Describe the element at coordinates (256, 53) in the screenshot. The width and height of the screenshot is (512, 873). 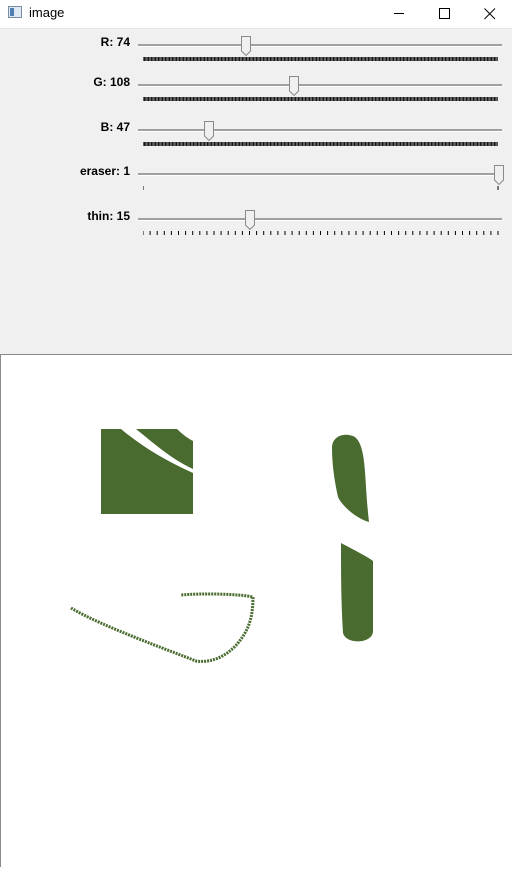
I see `trackbar-r: R: 74` at that location.